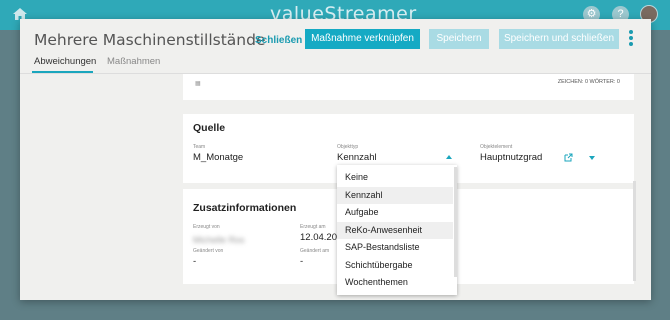 The height and width of the screenshot is (320, 670). Describe the element at coordinates (302, 261) in the screenshot. I see `changed-on-value: -` at that location.